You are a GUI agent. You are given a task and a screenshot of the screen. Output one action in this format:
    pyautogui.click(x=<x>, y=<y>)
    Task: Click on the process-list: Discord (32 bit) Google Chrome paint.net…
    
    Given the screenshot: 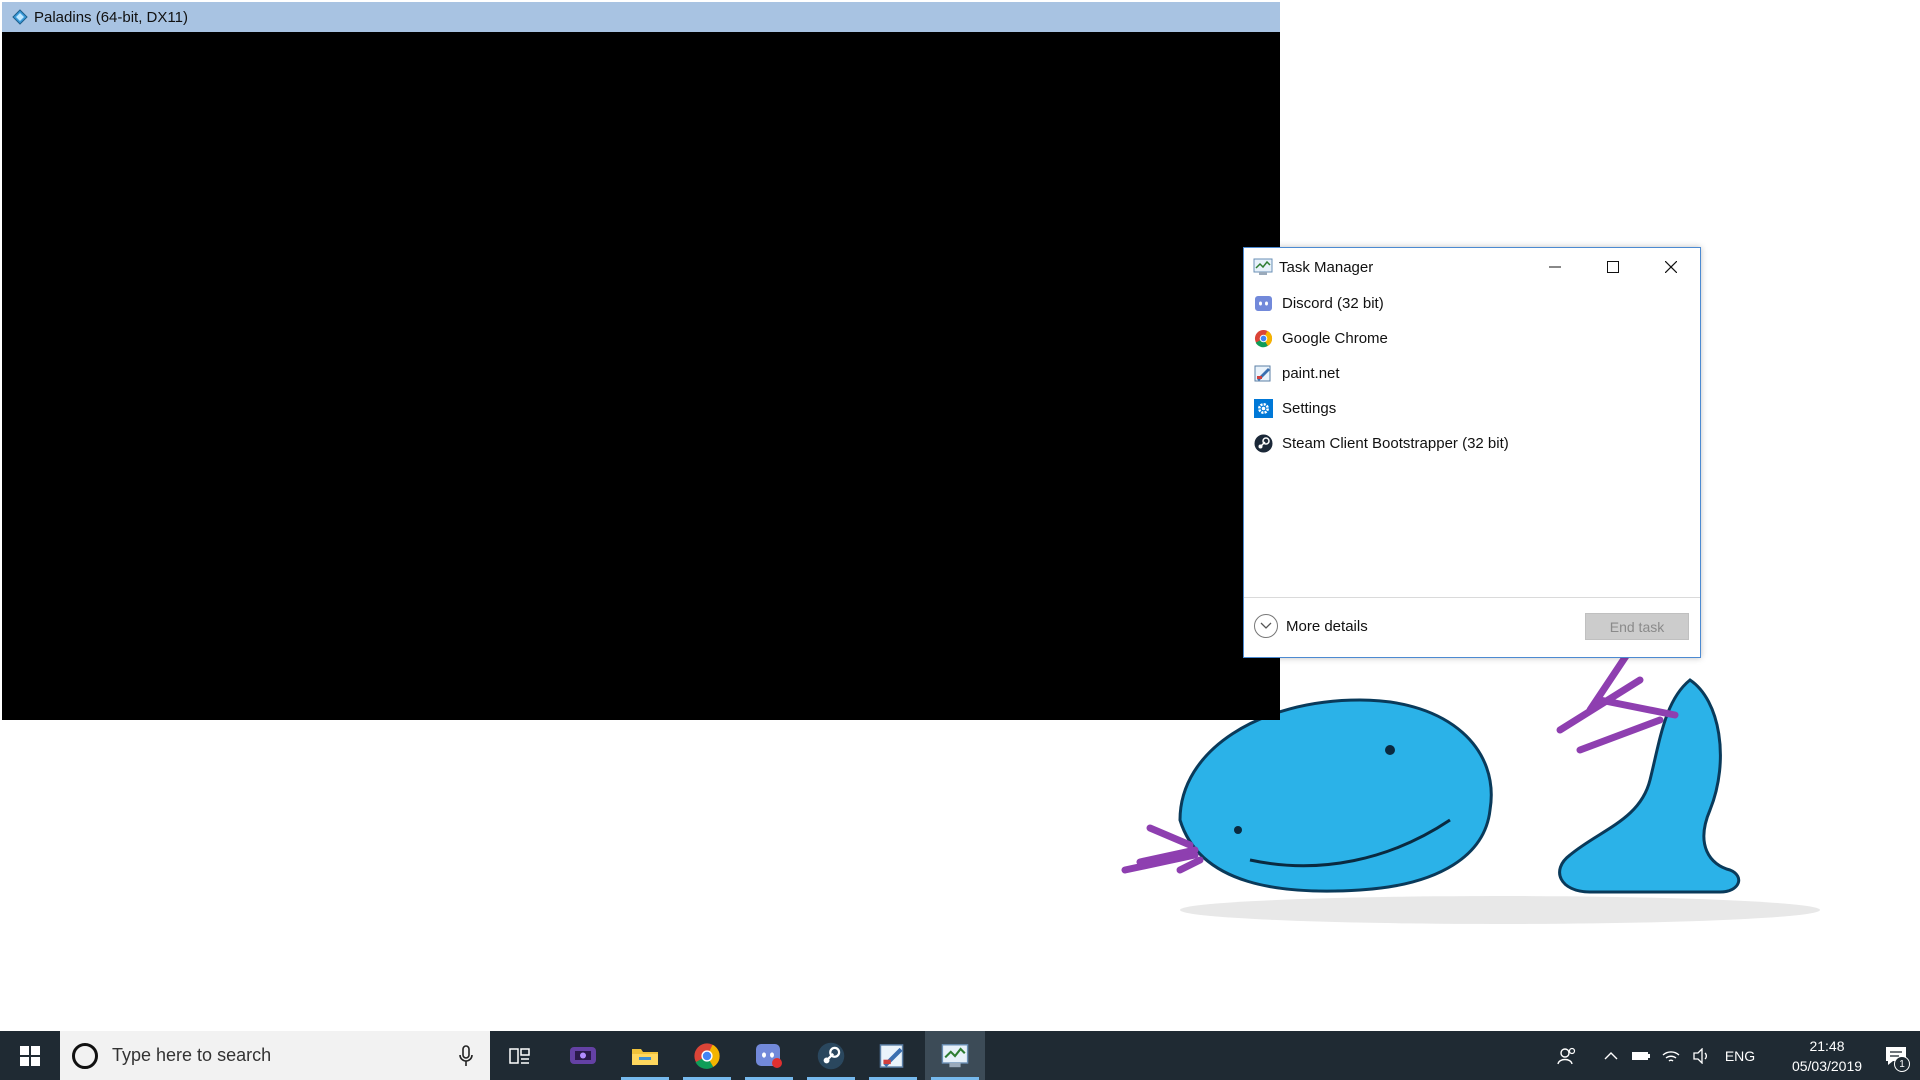 What is the action you would take?
    pyautogui.click(x=1472, y=442)
    